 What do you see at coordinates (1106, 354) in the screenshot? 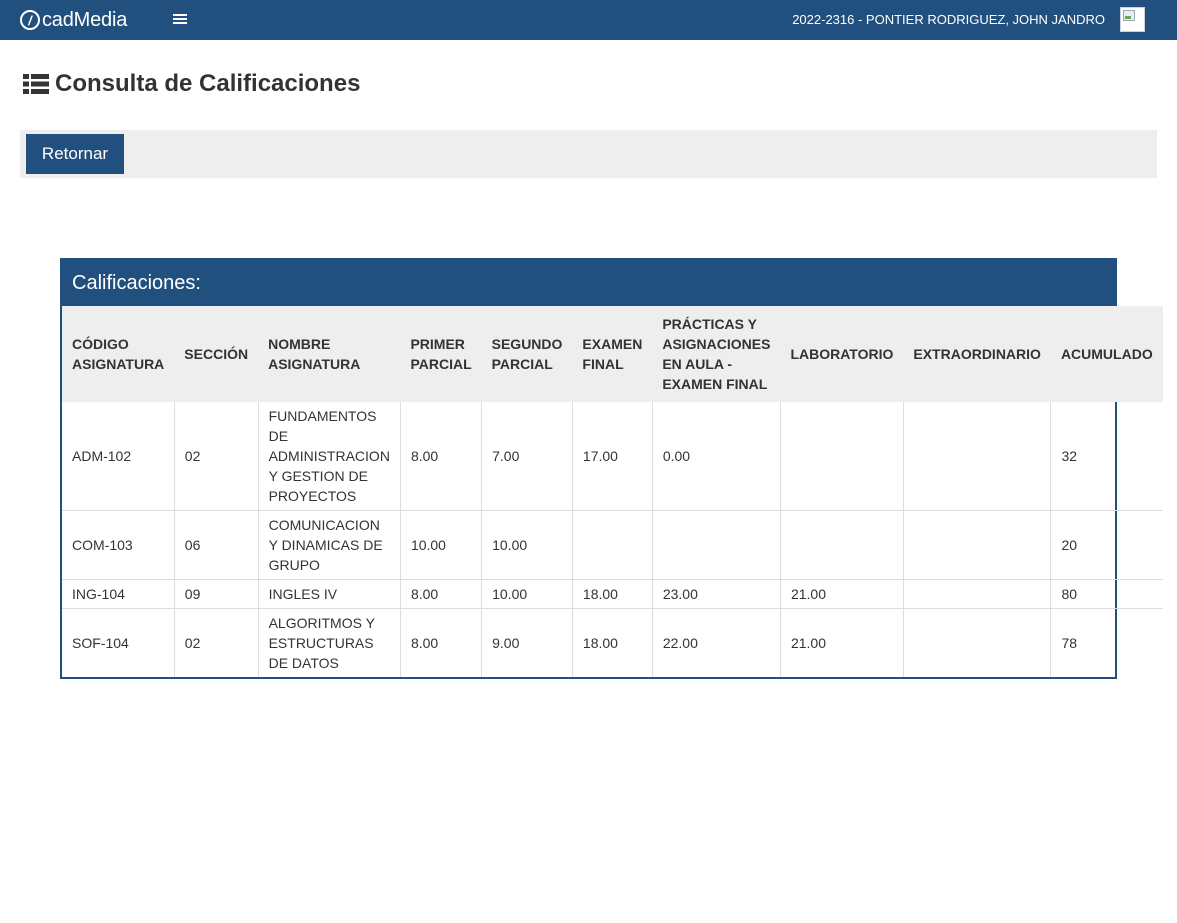
I see `col-header-acumulado: ACUMULADO` at bounding box center [1106, 354].